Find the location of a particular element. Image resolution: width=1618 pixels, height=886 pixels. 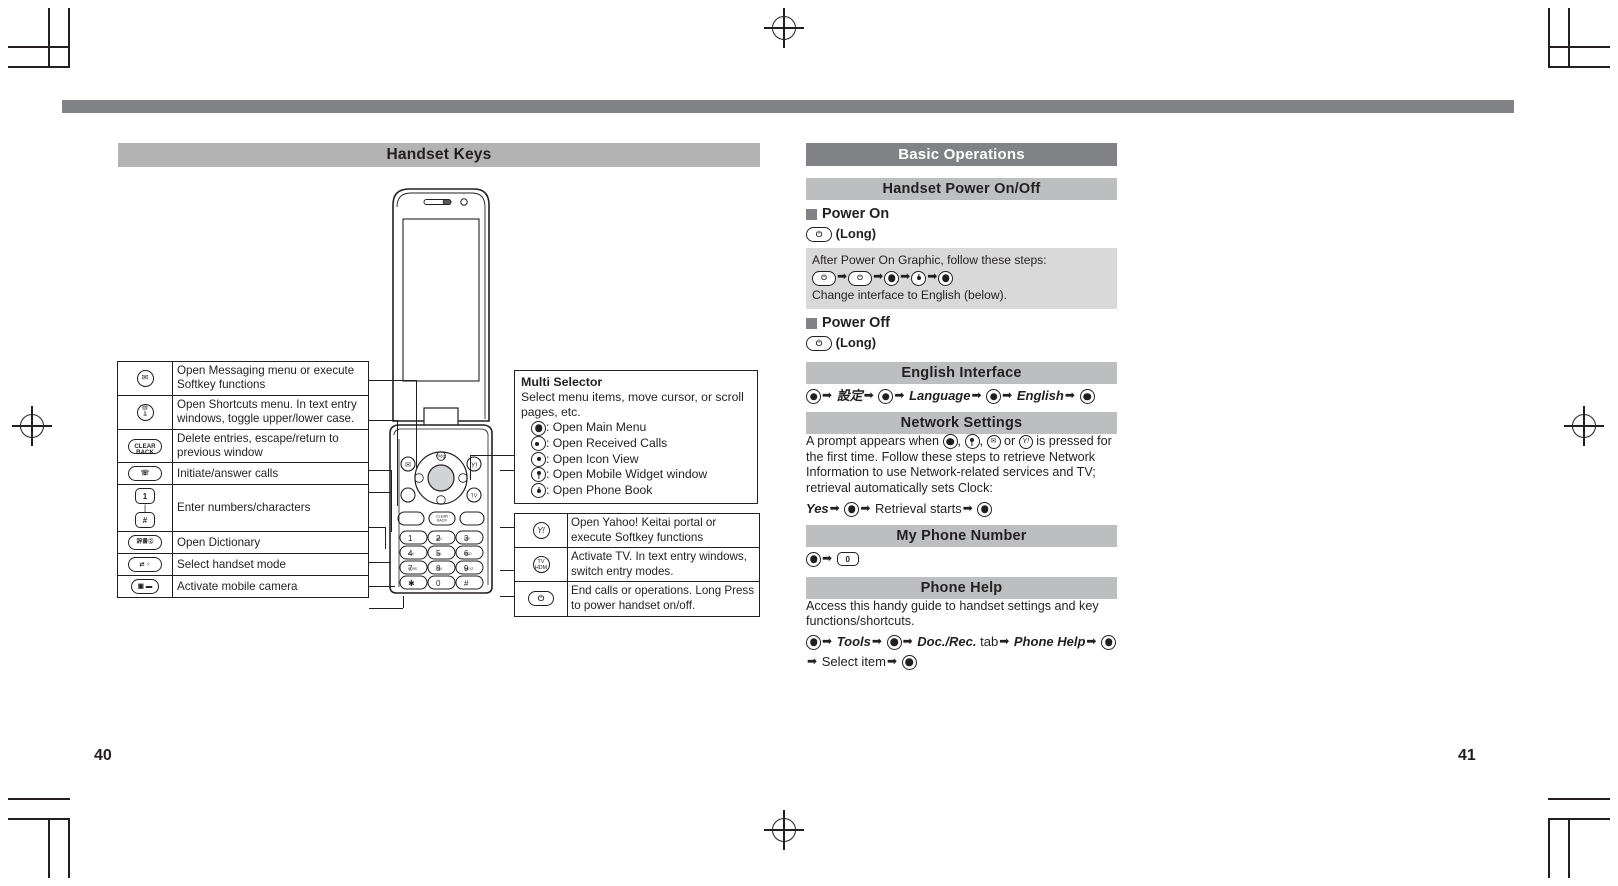

clear-back-key-icon: CLEAR BACK is located at coordinates (145, 446).